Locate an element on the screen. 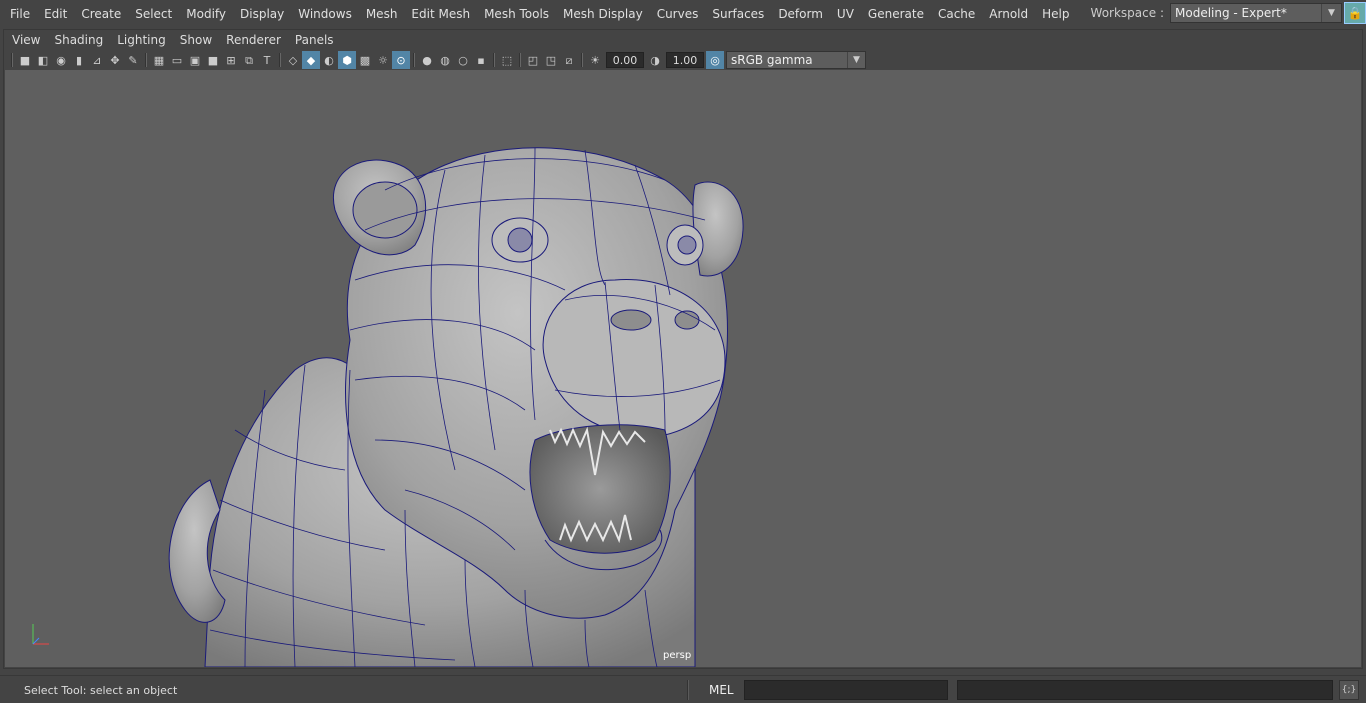 This screenshot has height=703, width=1366. screen-space-ao-icon: ● is located at coordinates (427, 60).